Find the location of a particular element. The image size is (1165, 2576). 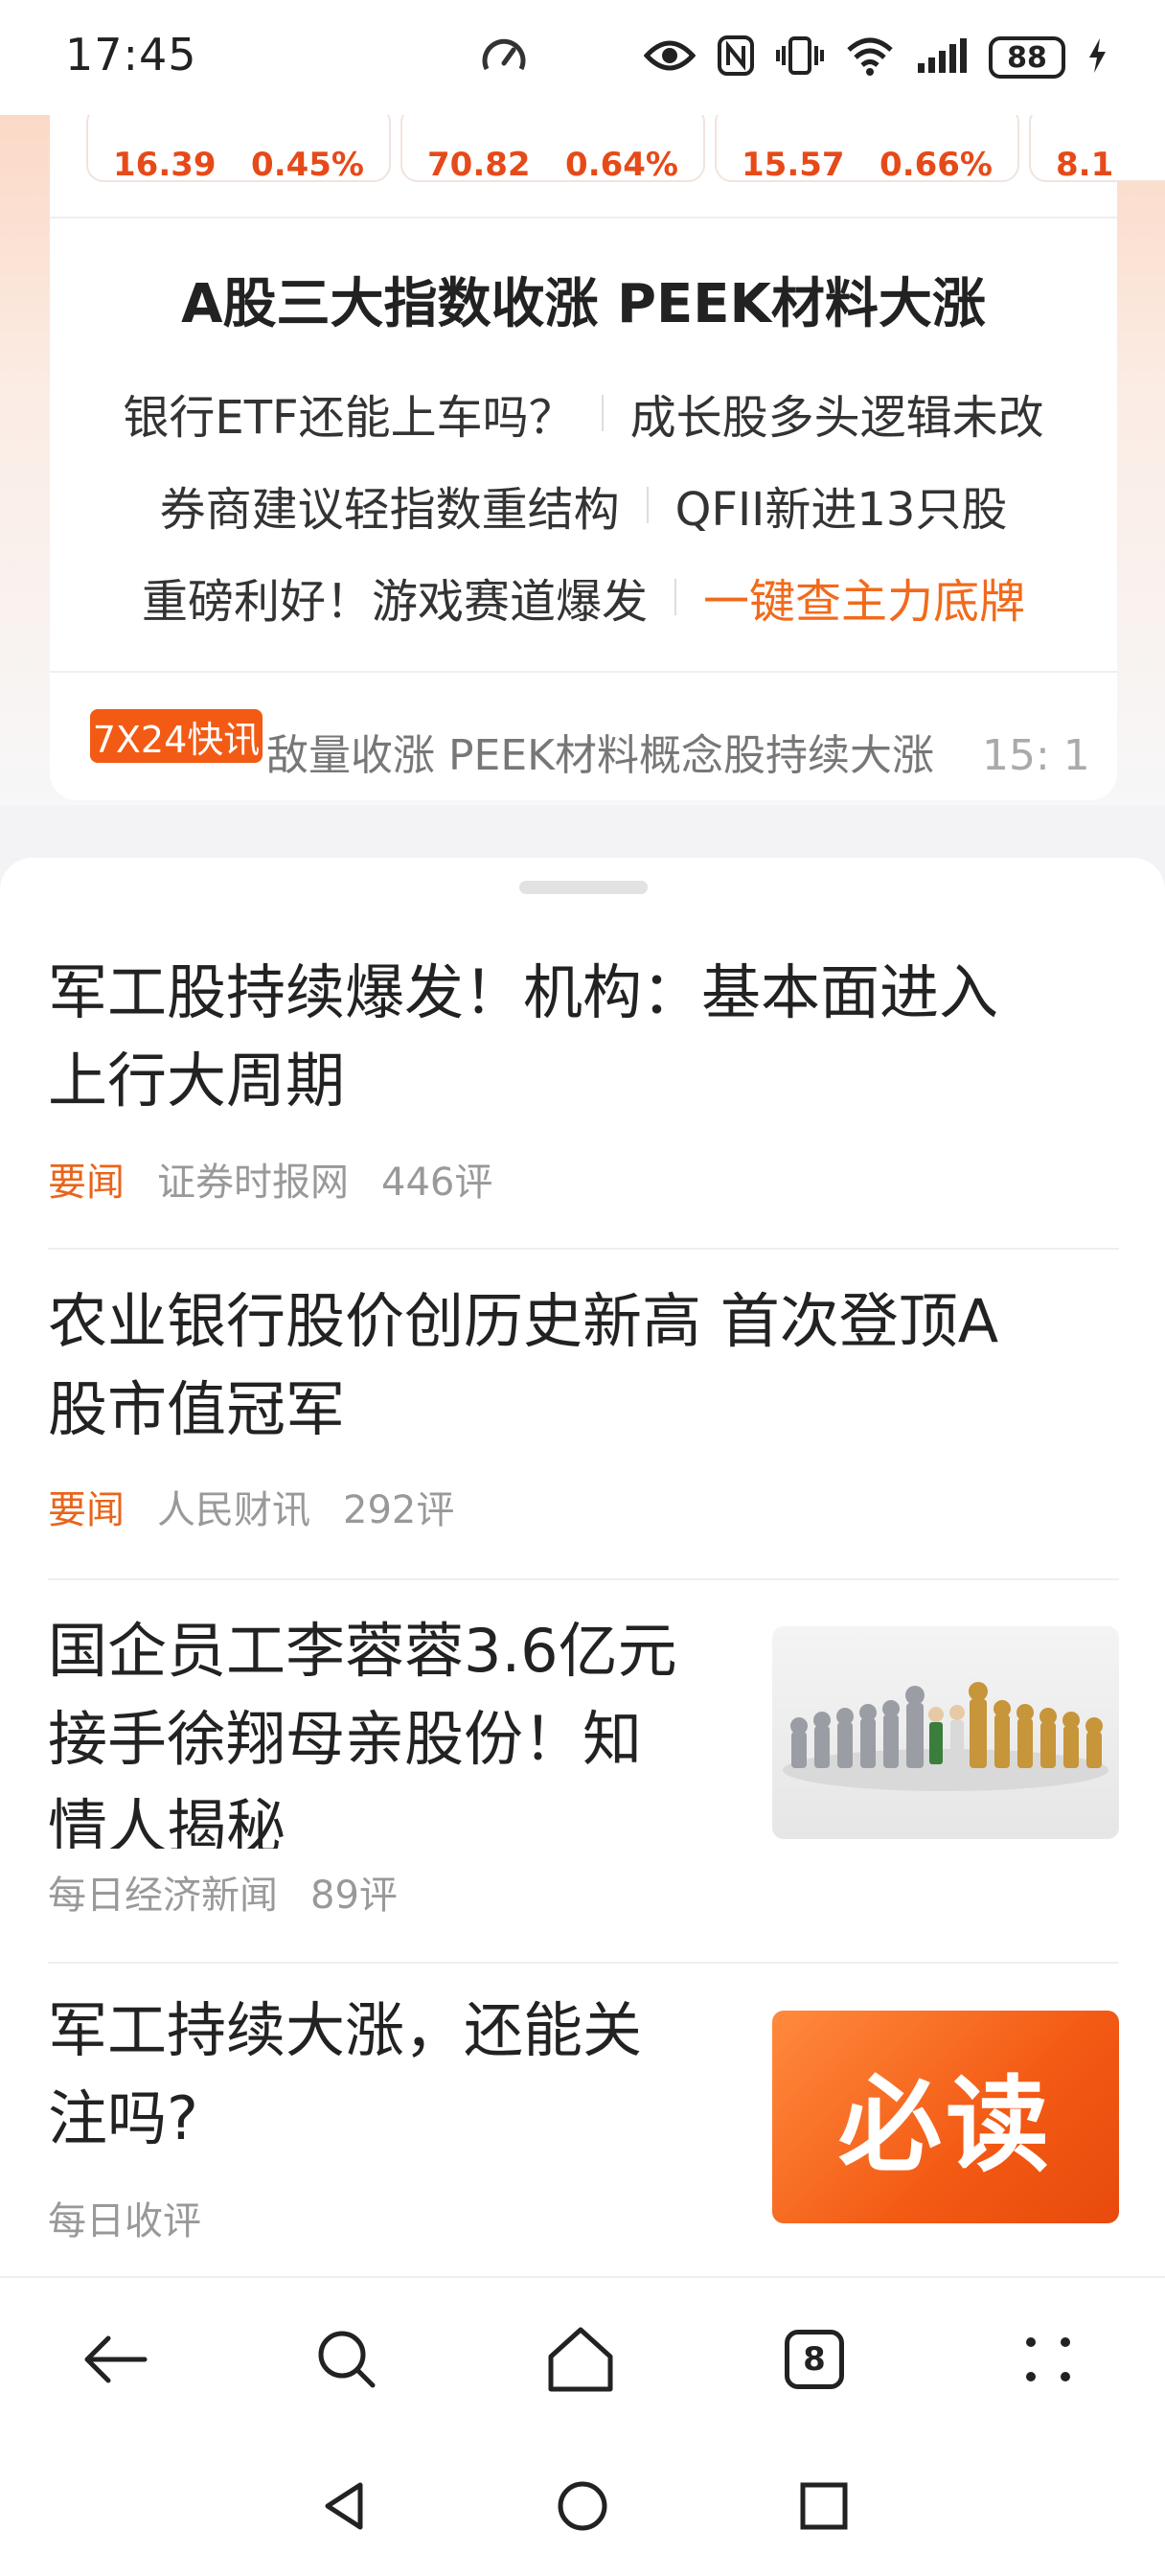

news-comments: 446评 is located at coordinates (437, 1183).